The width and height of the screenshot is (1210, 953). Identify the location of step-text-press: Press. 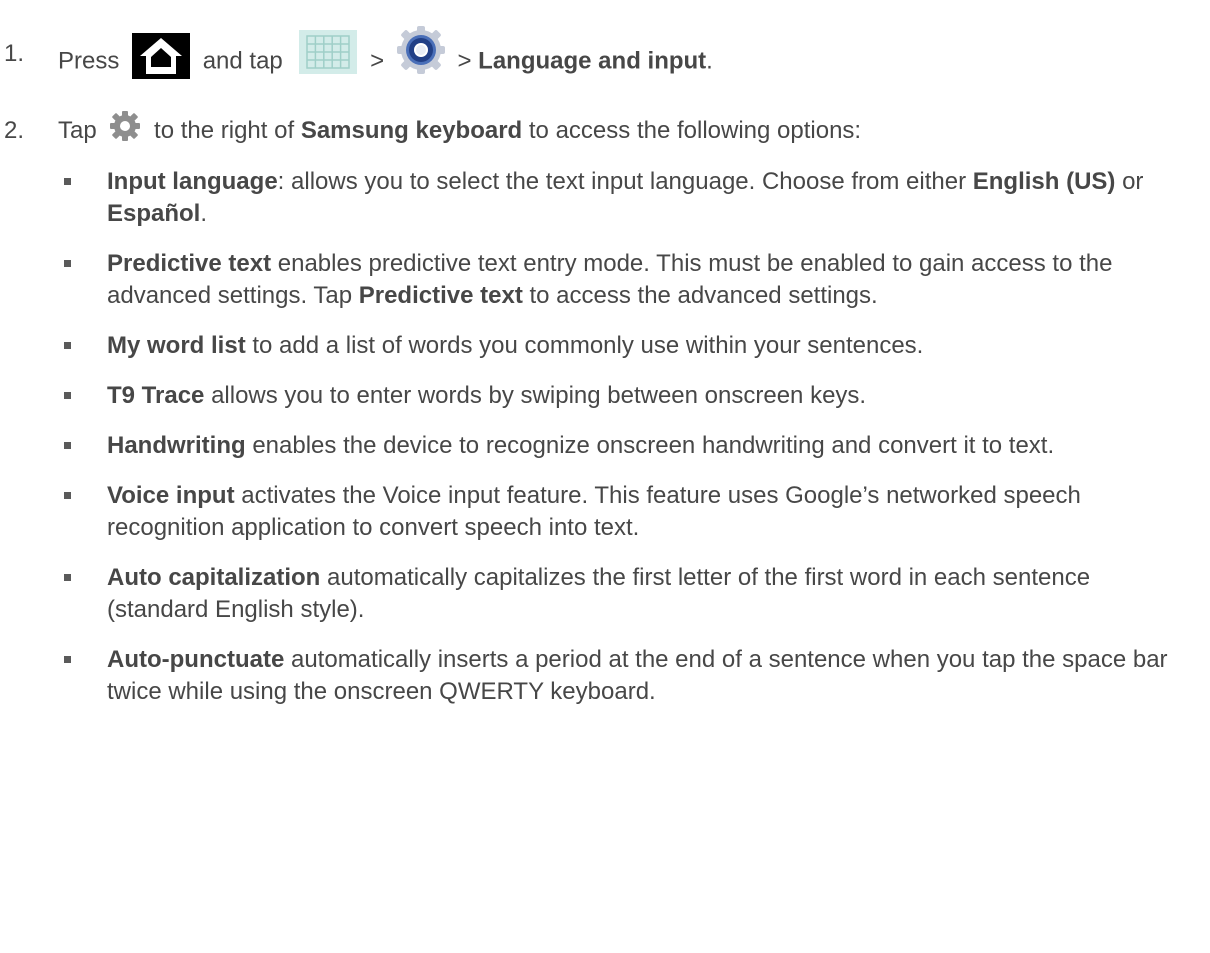
(89, 61).